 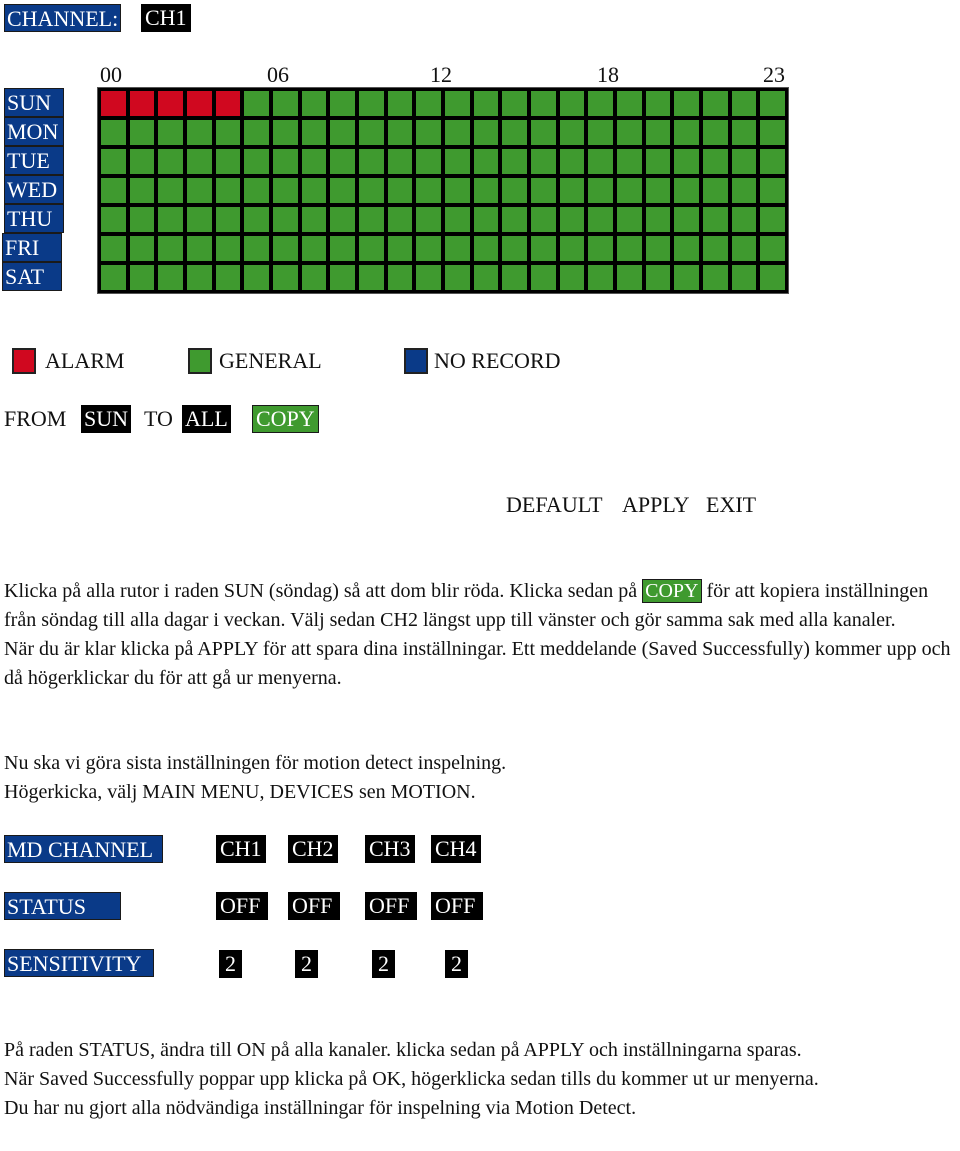 I want to click on status-select-ch1: OFF, so click(x=242, y=906).